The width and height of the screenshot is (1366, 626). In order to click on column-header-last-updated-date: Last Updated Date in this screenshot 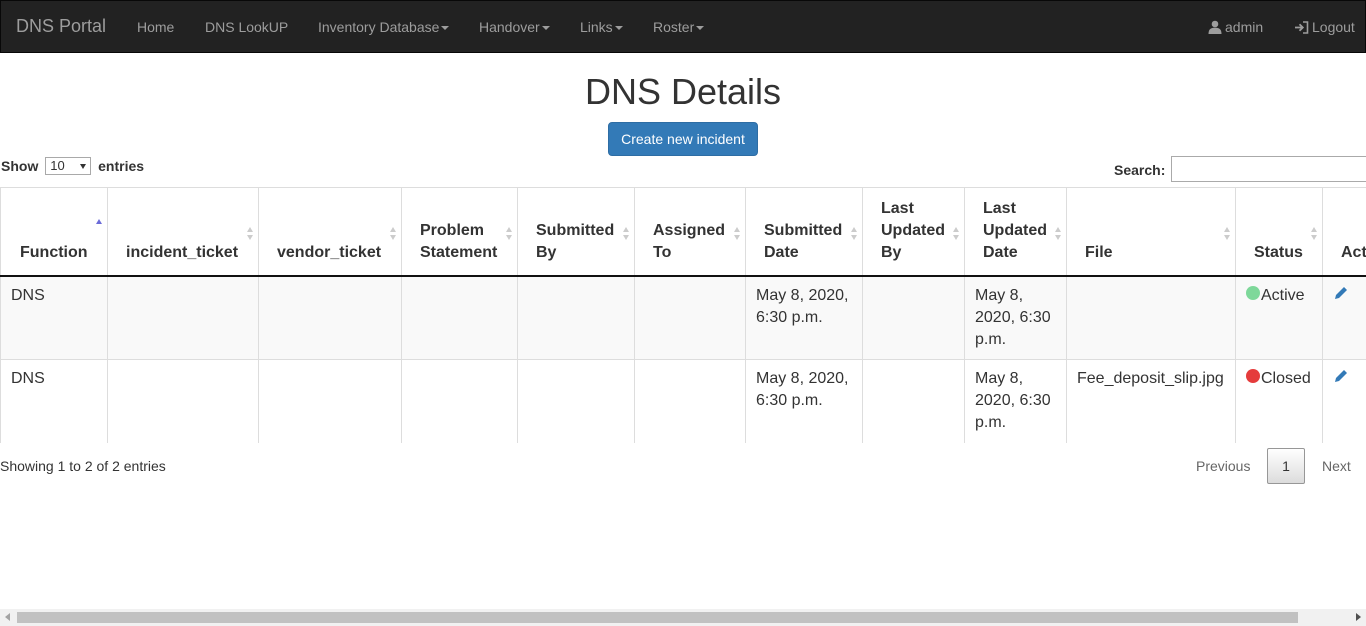, I will do `click(1015, 232)`.